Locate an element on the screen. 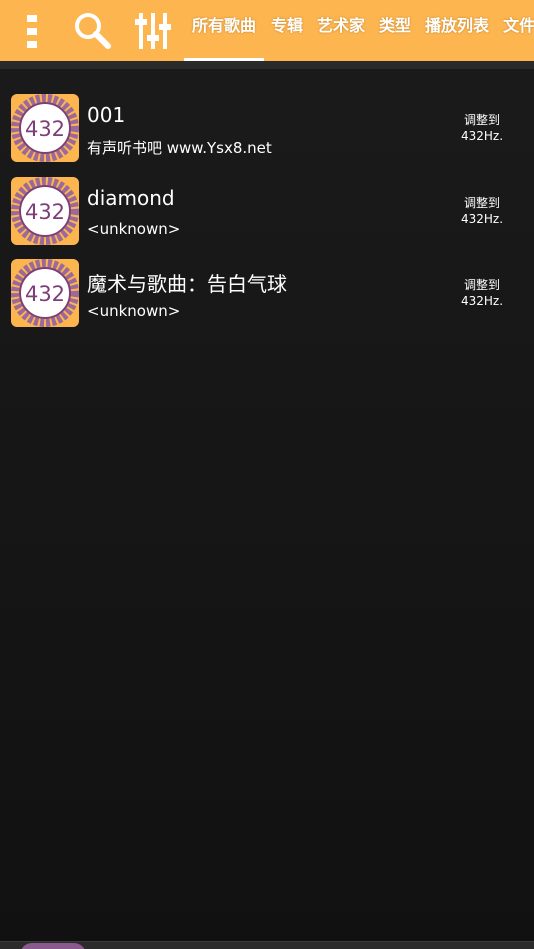  song-title: 001 is located at coordinates (106, 115).